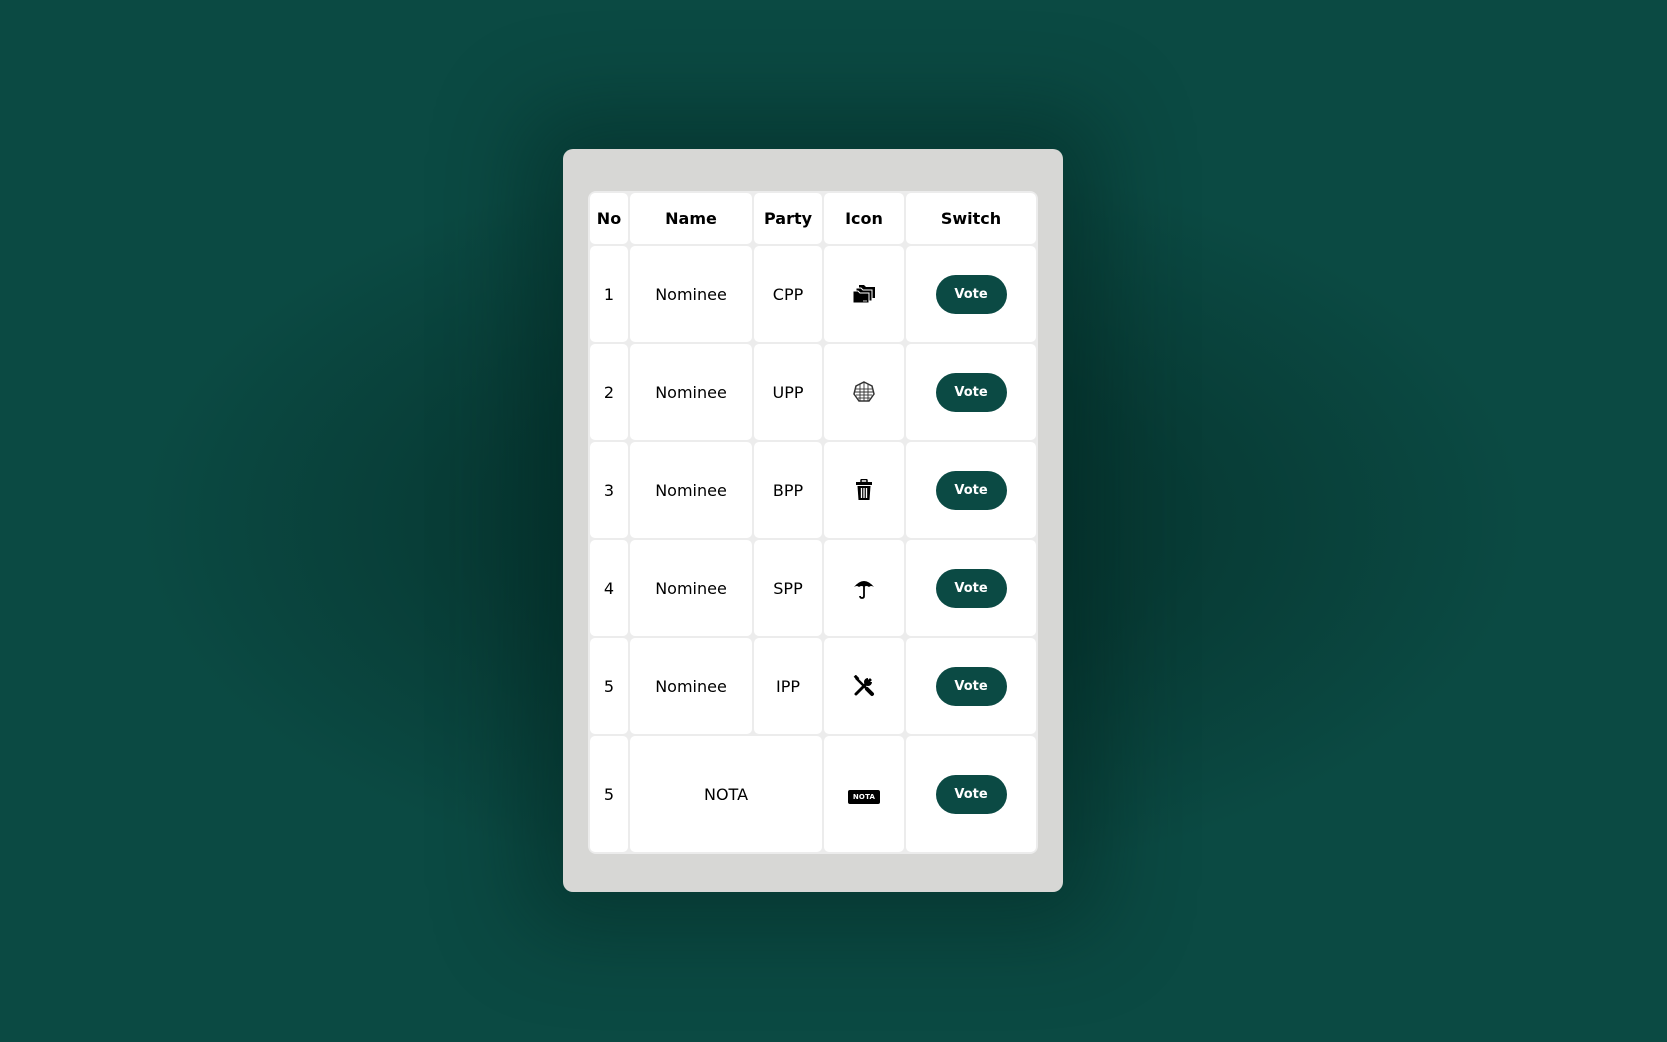 This screenshot has height=1042, width=1667. I want to click on folders-icon, so click(864, 294).